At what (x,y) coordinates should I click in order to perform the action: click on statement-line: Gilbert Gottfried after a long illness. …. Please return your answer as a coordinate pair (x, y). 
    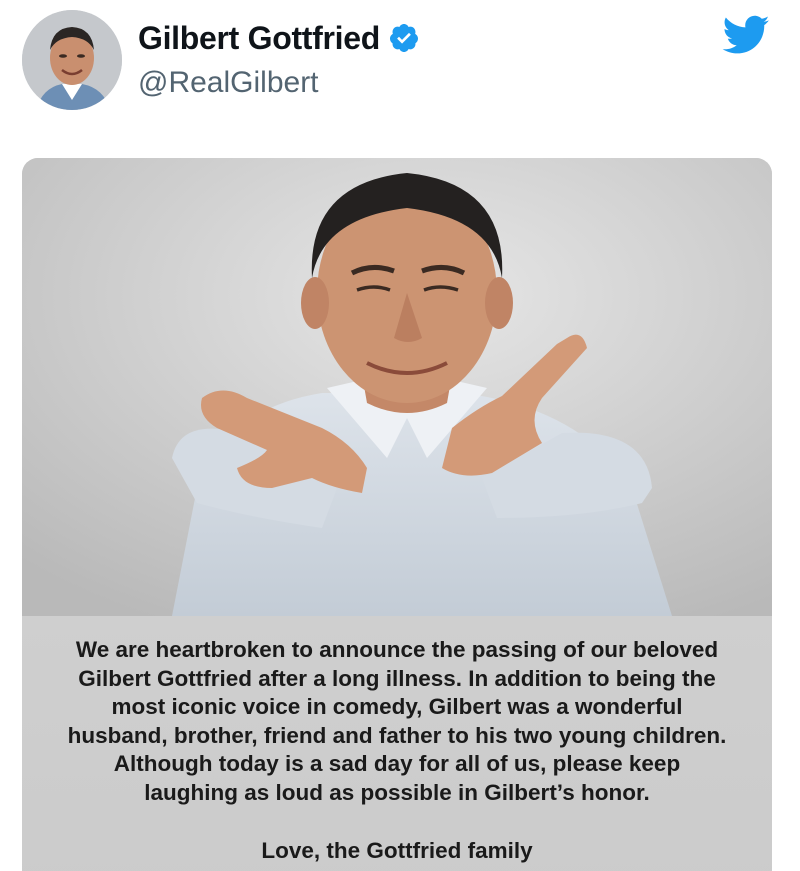
    Looking at the image, I should click on (397, 678).